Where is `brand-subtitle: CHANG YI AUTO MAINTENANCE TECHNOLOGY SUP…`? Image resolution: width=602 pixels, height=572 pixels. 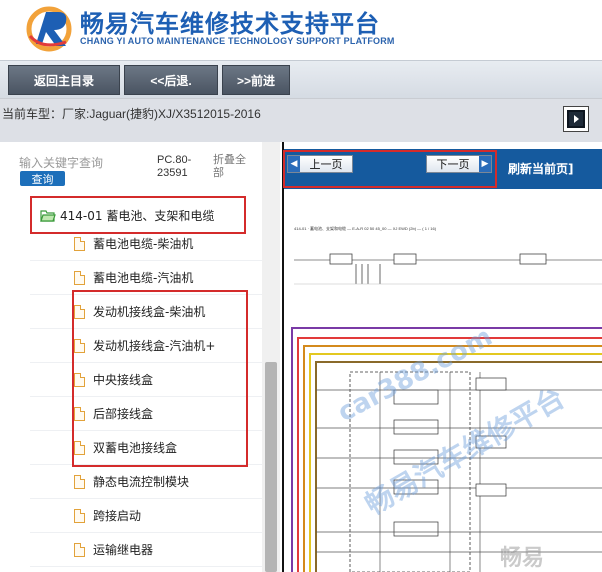
brand-subtitle: CHANG YI AUTO MAINTENANCE TECHNOLOGY SUP… is located at coordinates (237, 41).